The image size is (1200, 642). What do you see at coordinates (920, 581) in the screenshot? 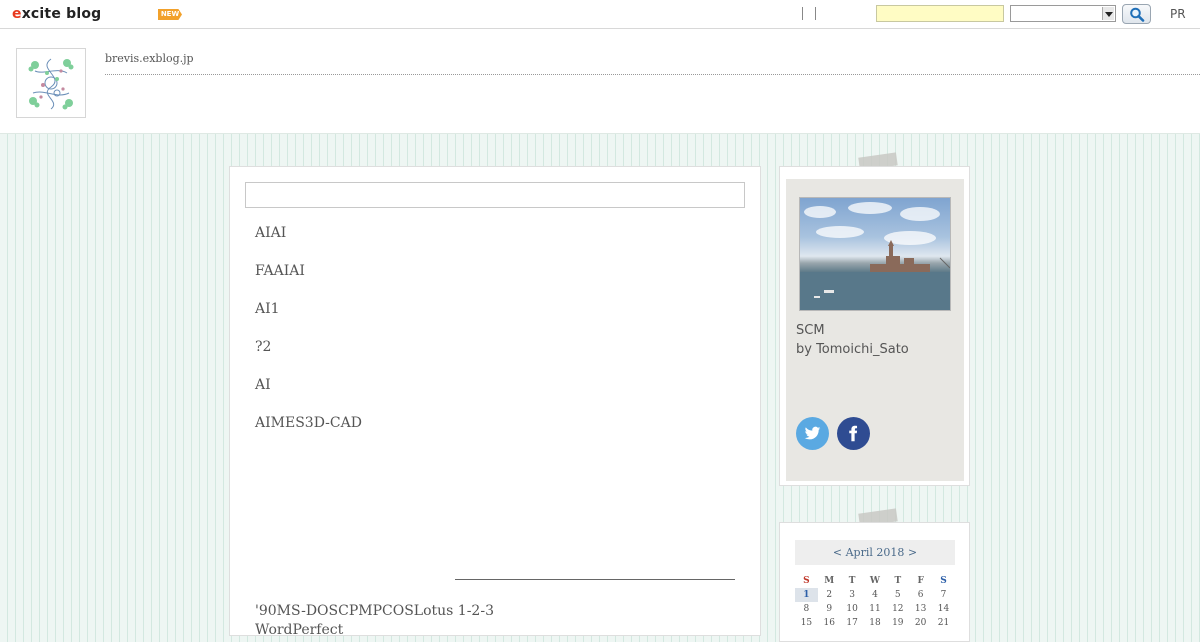
I see `weekday-label: F` at bounding box center [920, 581].